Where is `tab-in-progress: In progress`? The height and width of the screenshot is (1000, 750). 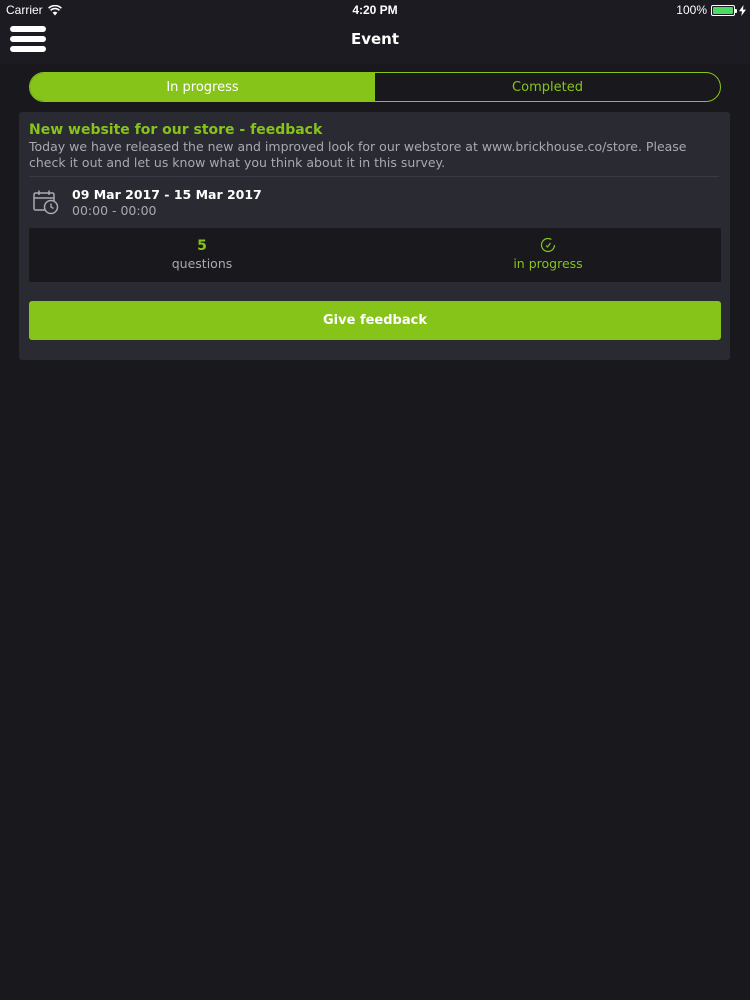
tab-in-progress: In progress is located at coordinates (202, 87).